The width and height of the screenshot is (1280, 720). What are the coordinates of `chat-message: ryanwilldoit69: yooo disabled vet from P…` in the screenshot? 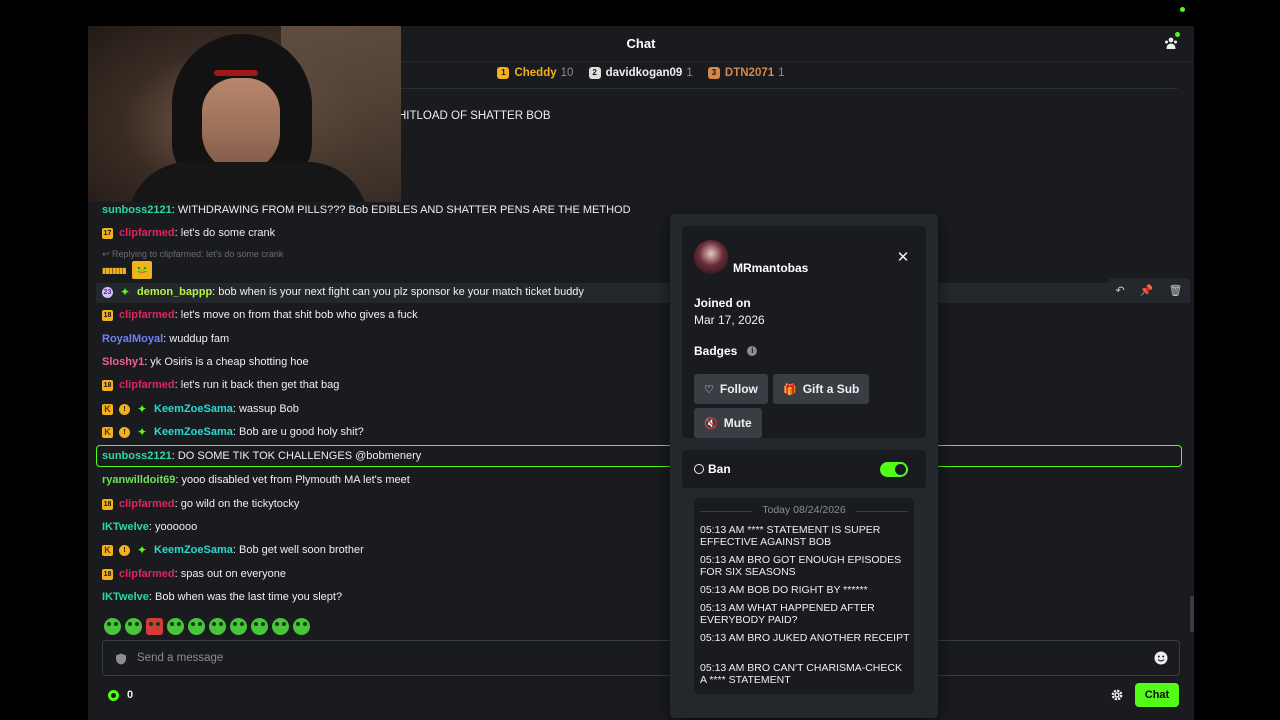 It's located at (256, 480).